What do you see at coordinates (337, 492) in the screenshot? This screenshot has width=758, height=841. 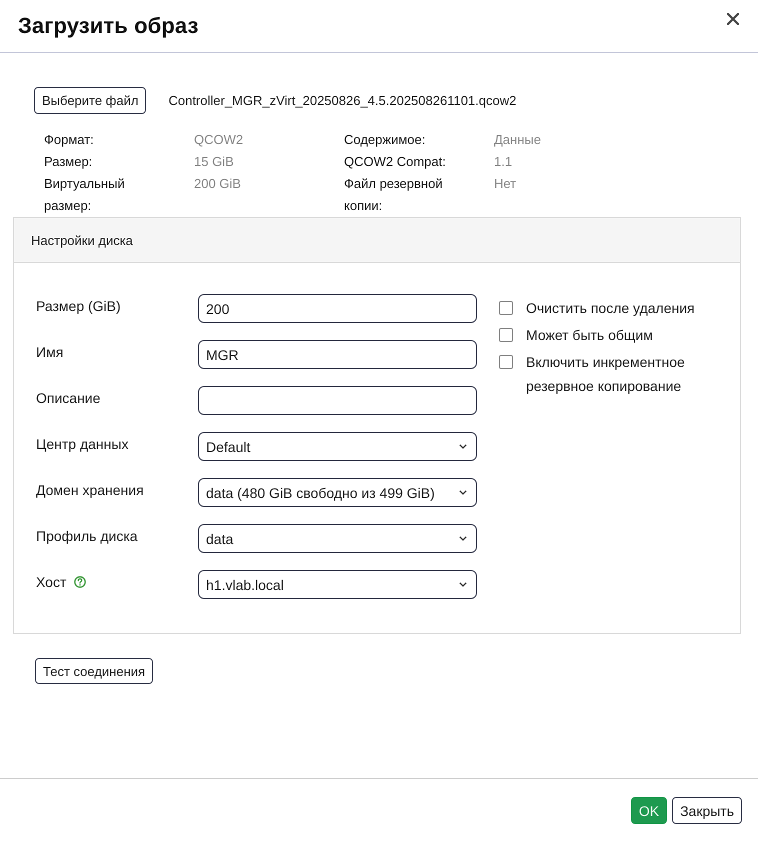 I see `dropdown: data (480 GiB свободно из 499 GiB)` at bounding box center [337, 492].